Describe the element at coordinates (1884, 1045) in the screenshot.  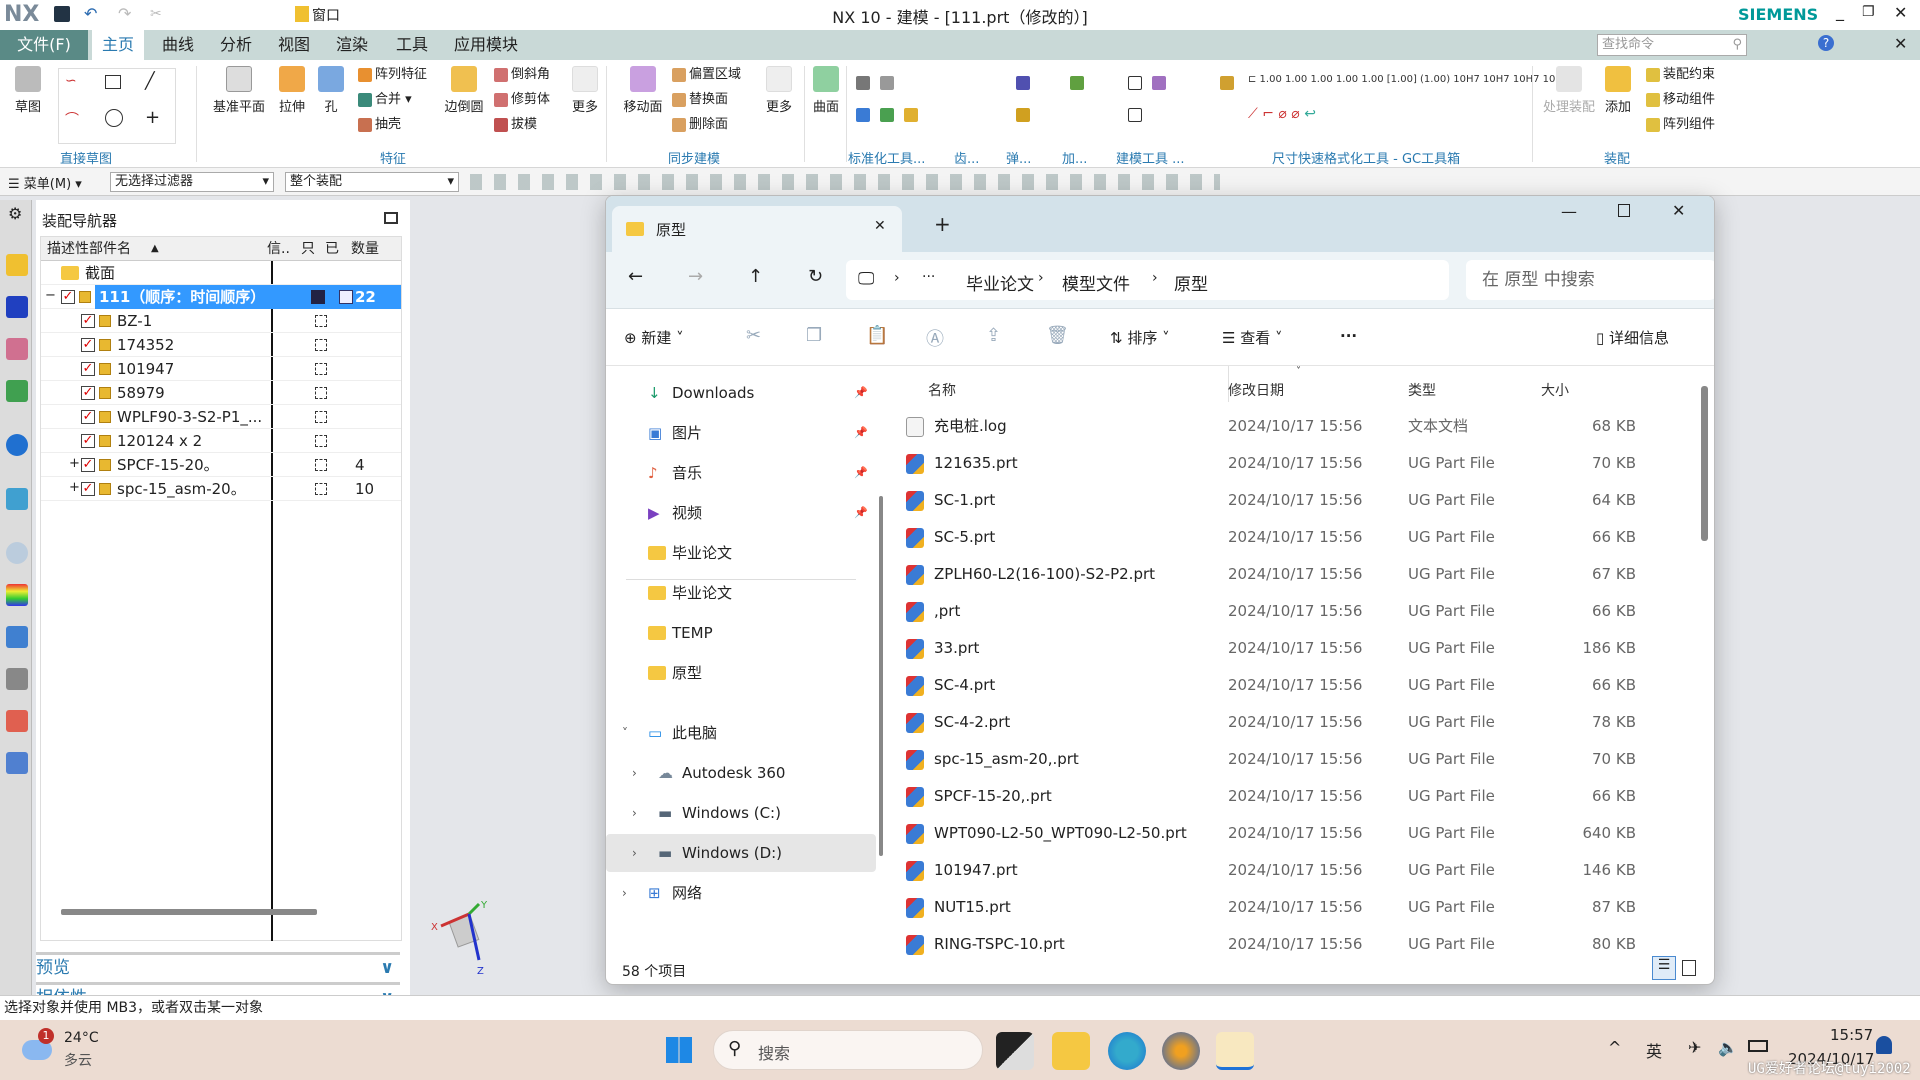
I see `notification-bell-icon` at that location.